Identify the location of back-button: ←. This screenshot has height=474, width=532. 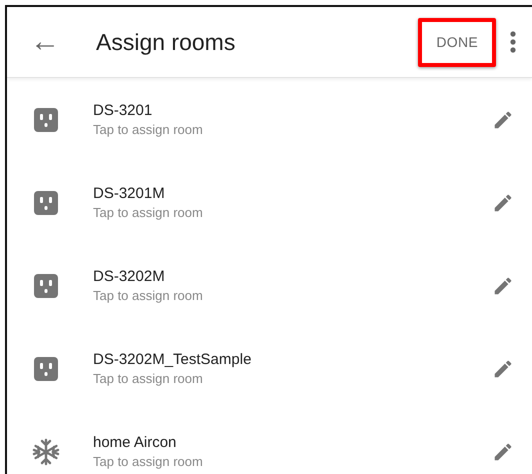
(46, 42).